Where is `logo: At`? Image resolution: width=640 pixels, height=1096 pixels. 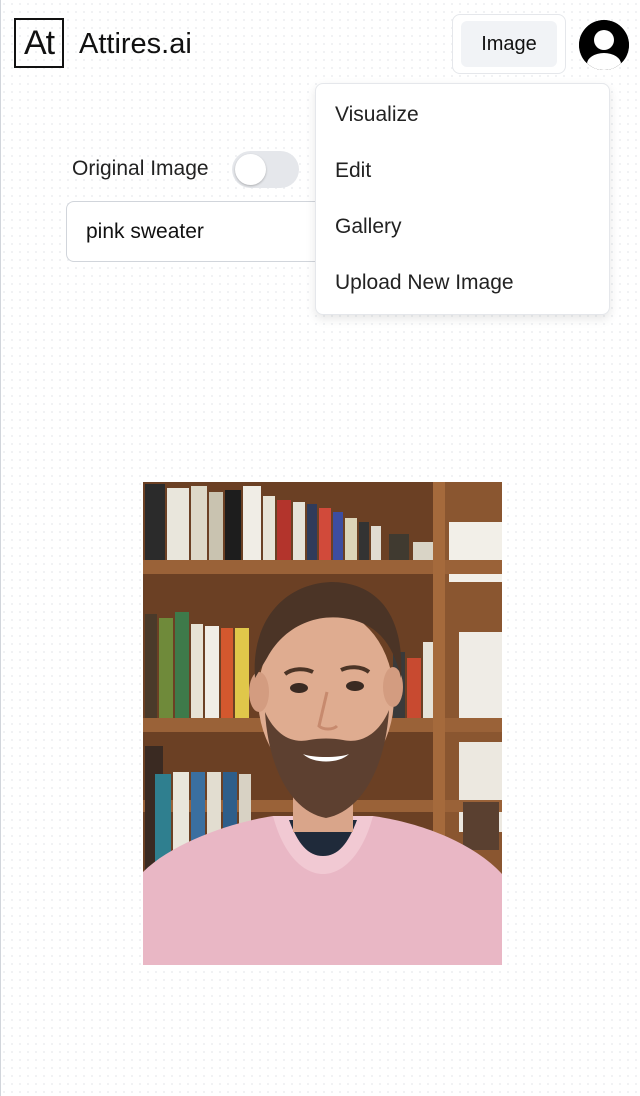 logo: At is located at coordinates (39, 43).